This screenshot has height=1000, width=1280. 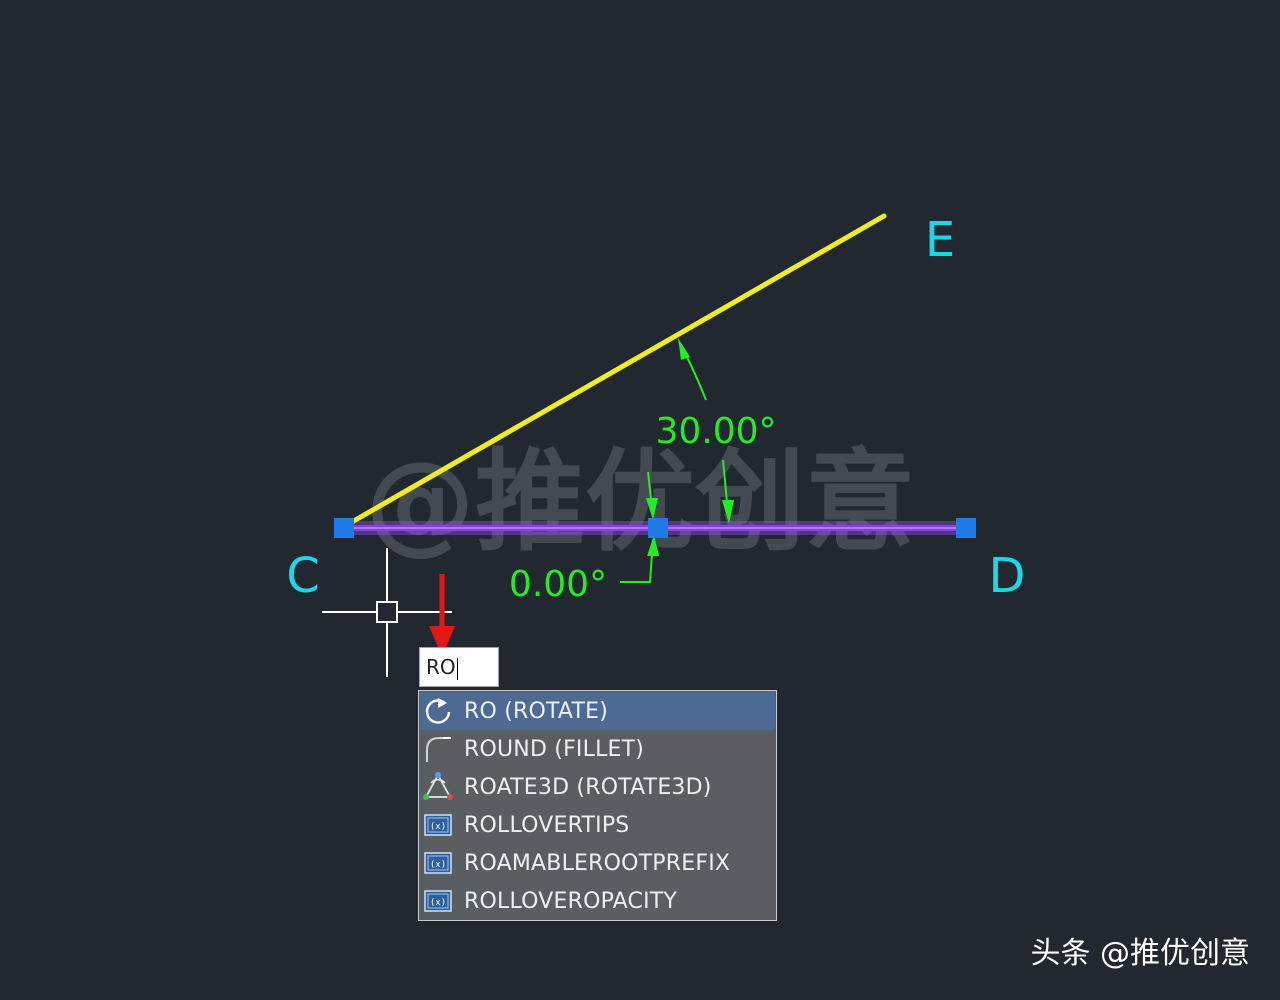 I want to click on suggestion-rotate: RO (ROTATE), so click(x=597, y=711).